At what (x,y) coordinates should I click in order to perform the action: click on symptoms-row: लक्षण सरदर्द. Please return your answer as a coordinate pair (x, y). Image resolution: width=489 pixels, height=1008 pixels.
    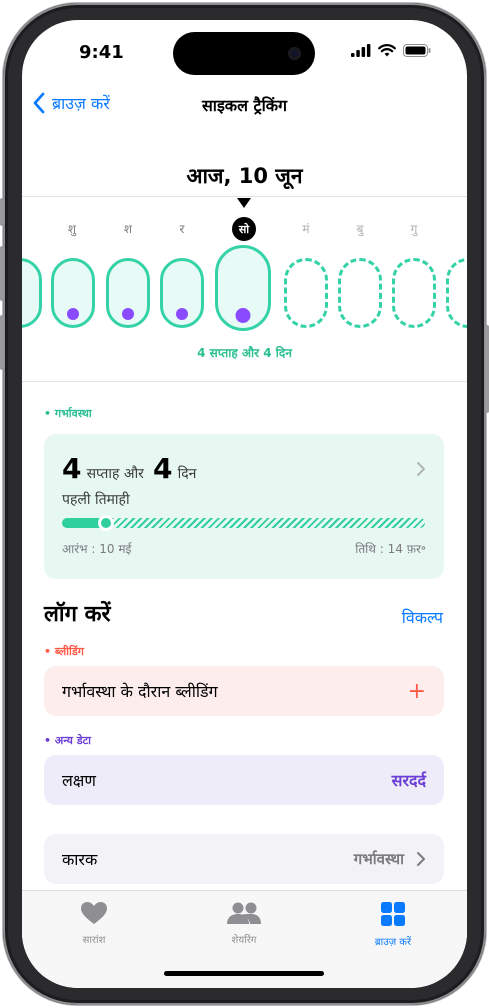
    Looking at the image, I should click on (244, 780).